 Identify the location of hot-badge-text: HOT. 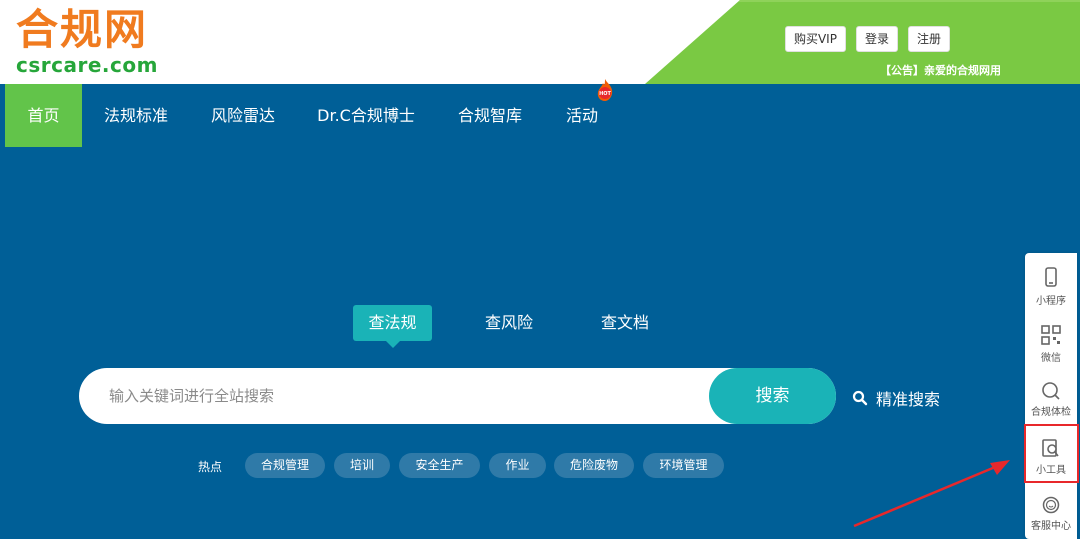
(605, 94).